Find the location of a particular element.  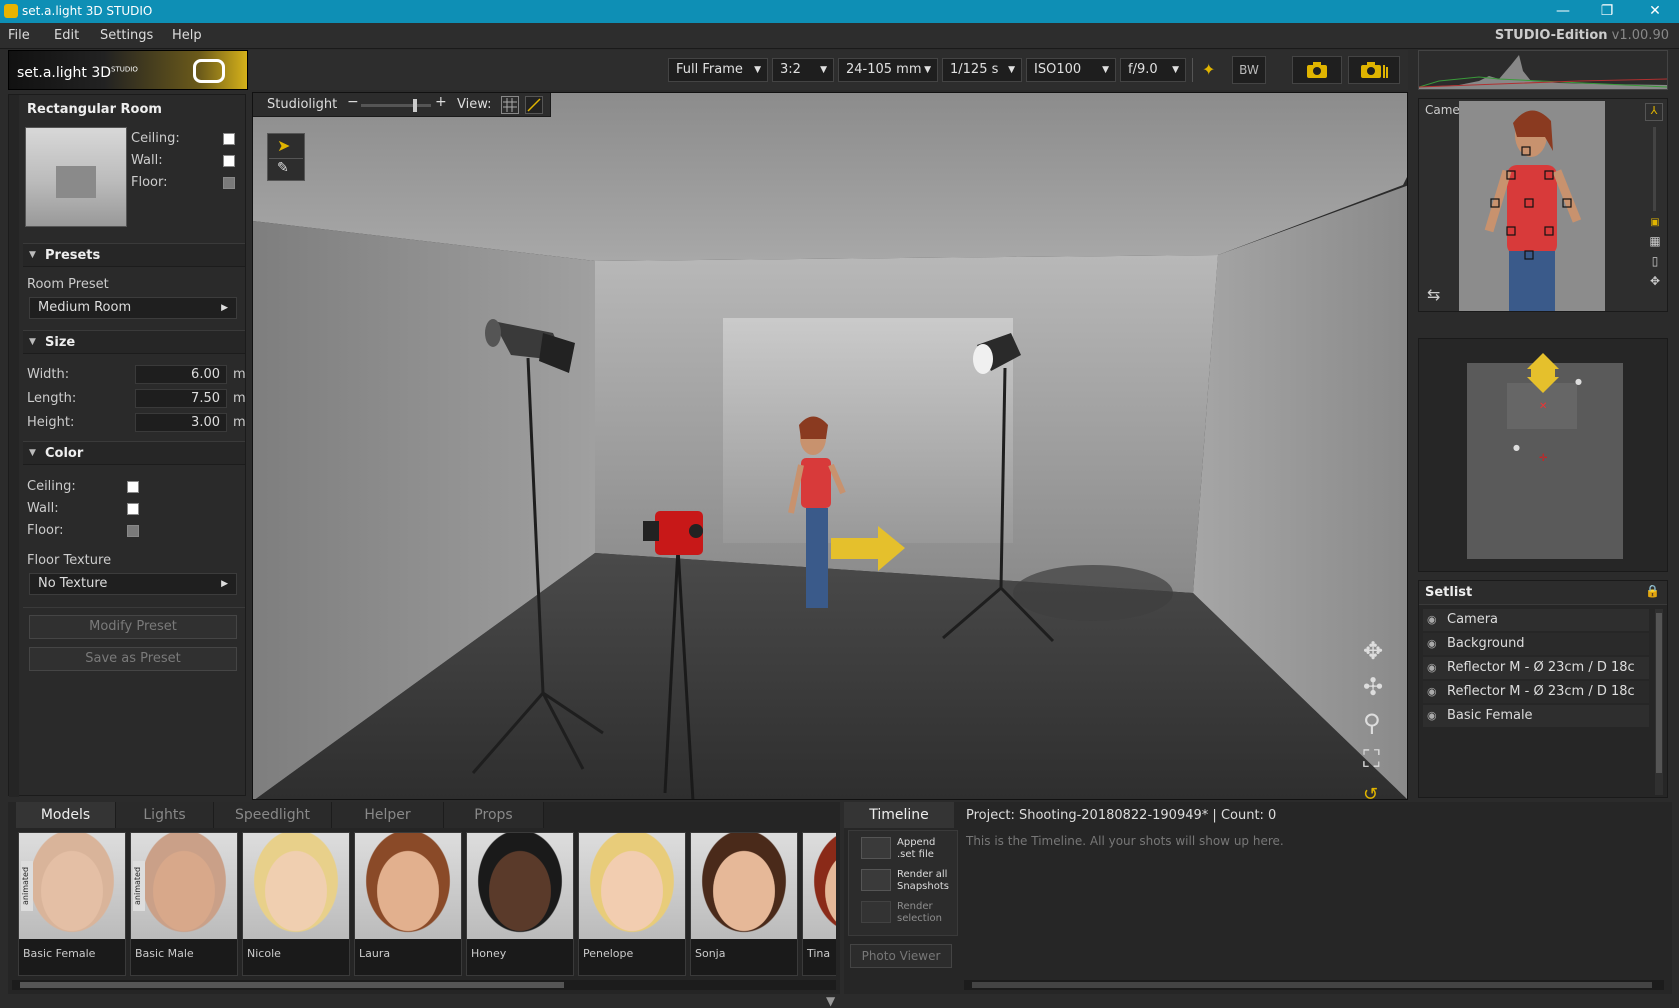

chevron-down-icon: ▼ is located at coordinates (1175, 70).